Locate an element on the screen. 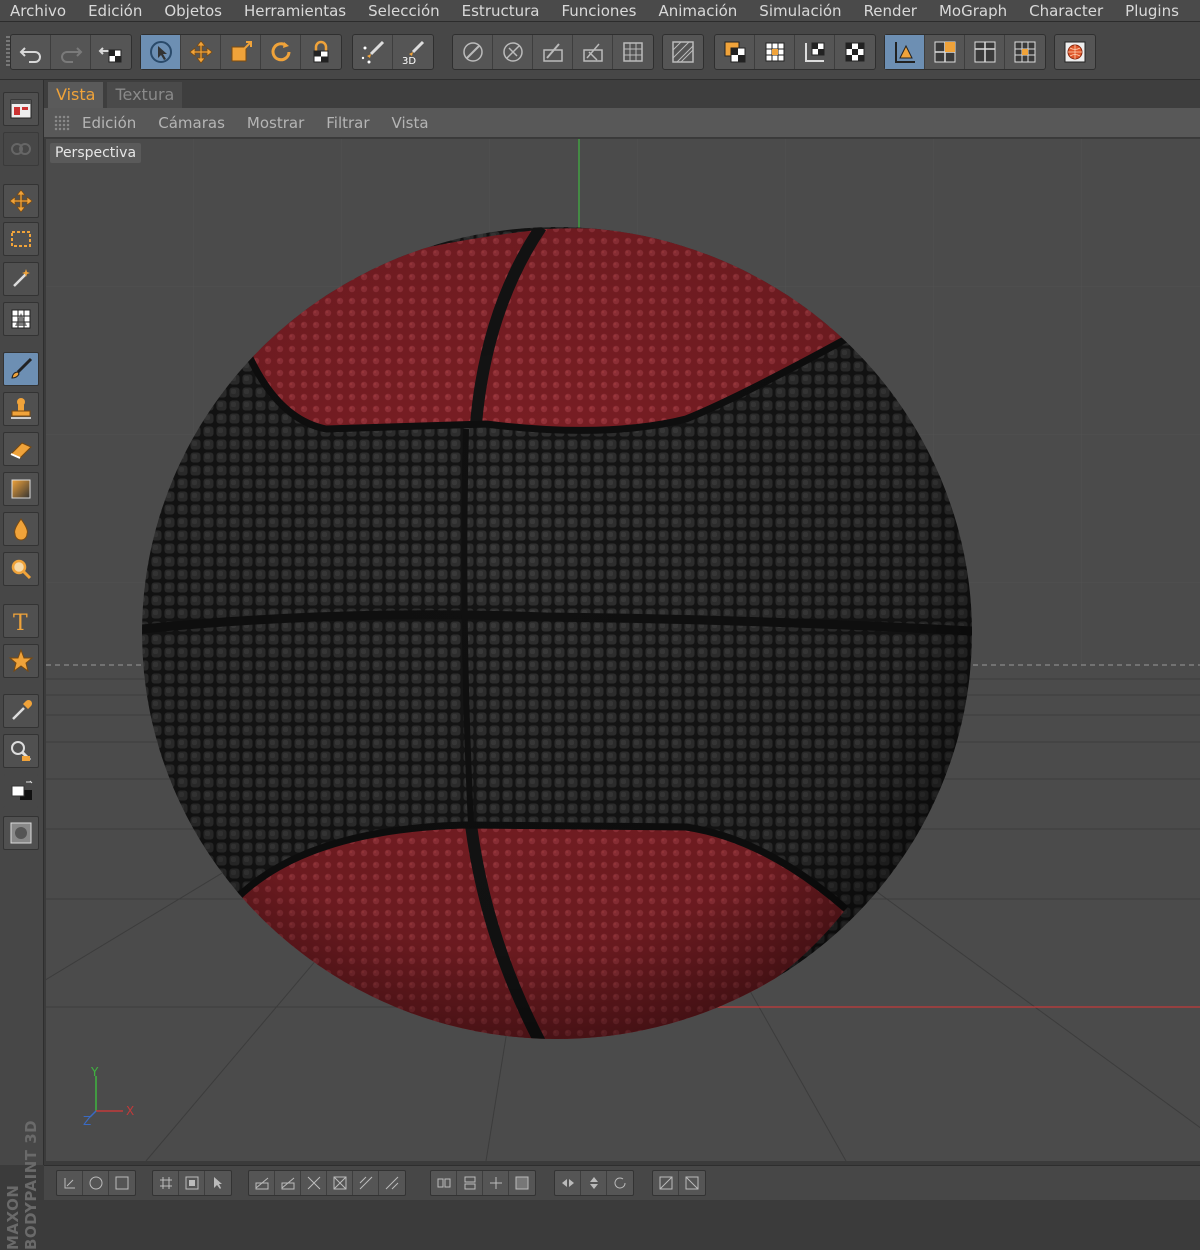 This screenshot has width=1200, height=1250. mode-3-button is located at coordinates (815, 52).